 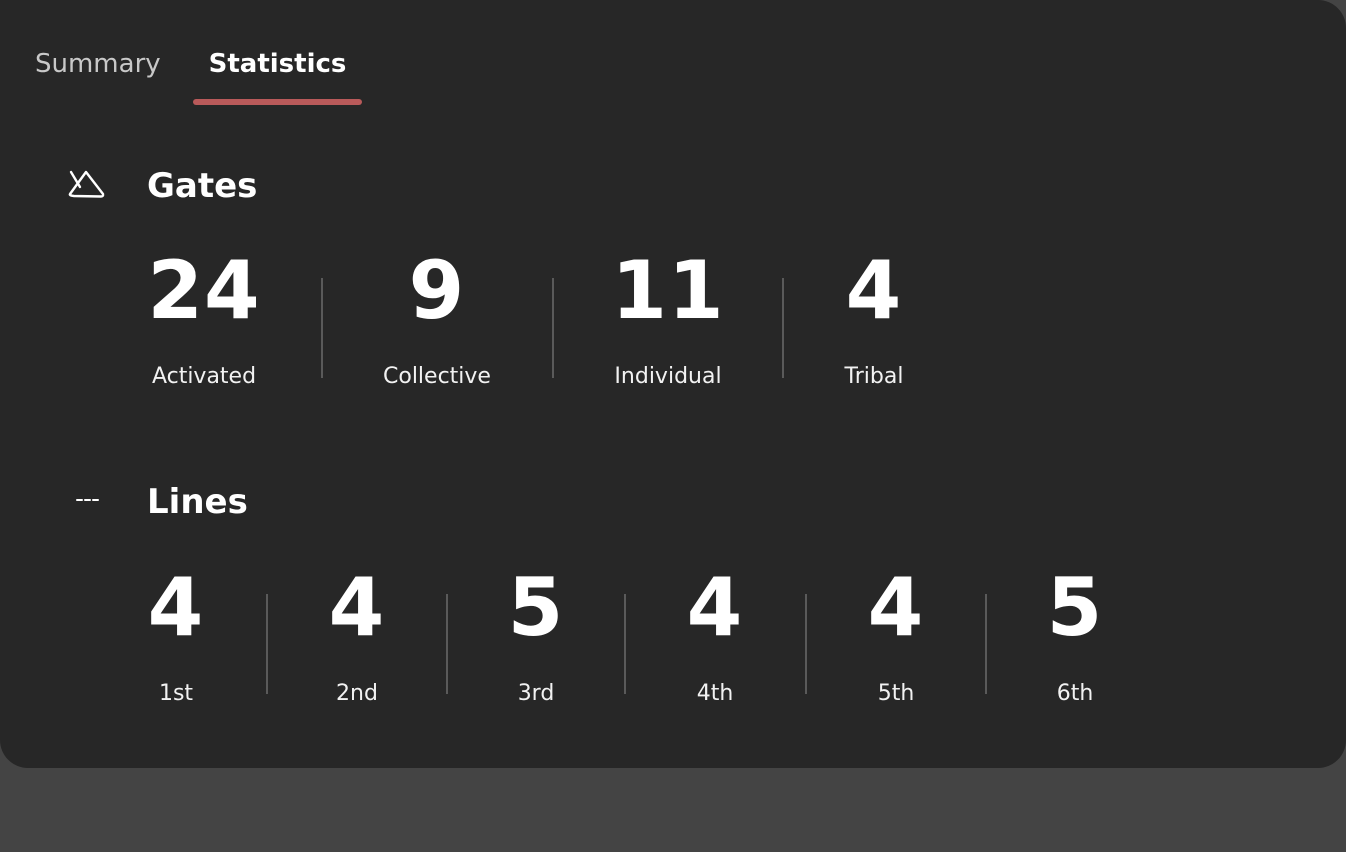 I want to click on stat-label: 5th, so click(x=896, y=693).